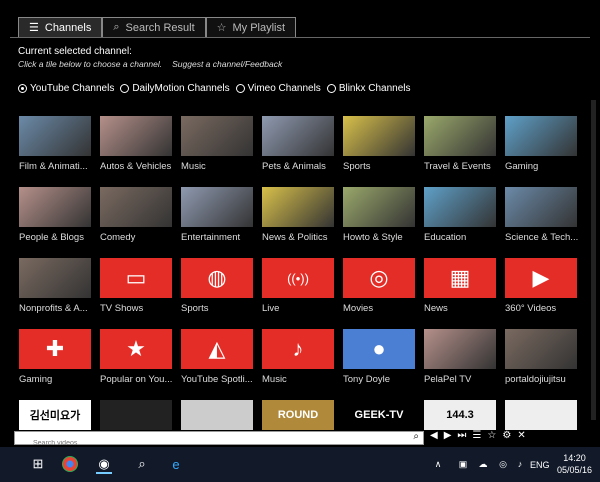 The height and width of the screenshot is (482, 600). I want to click on tab-bar: ☰ Channels ⌕ Search Result ☆ My Playlist, so click(157, 27).